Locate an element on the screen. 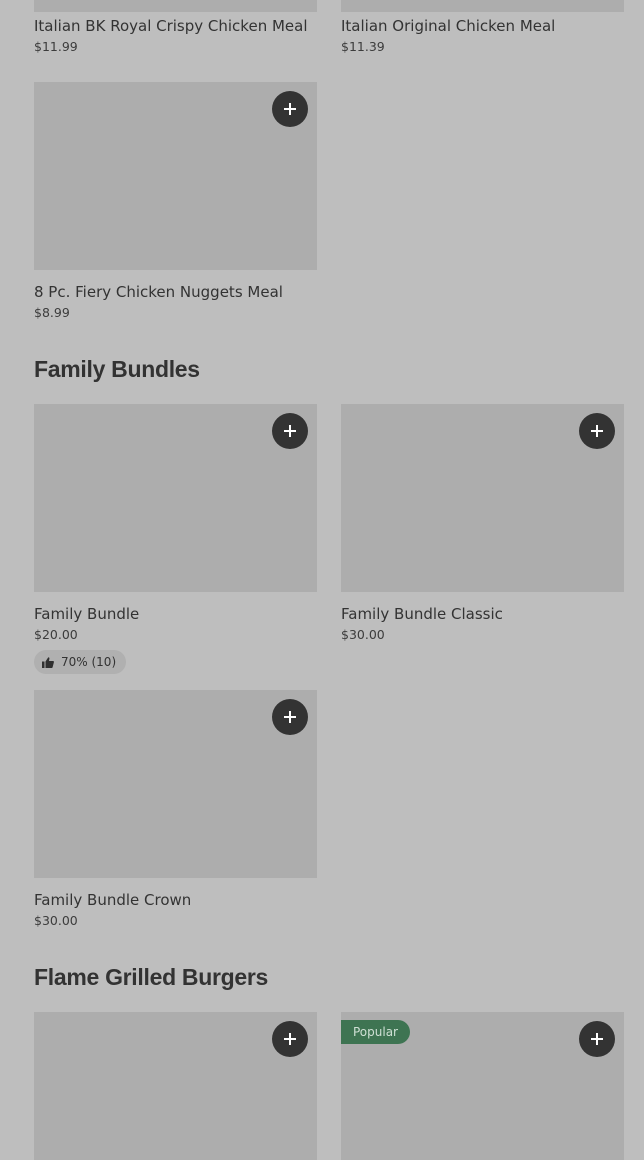 The width and height of the screenshot is (644, 1160). menu-item-card: Italian Original Chicken Meal $11.39 is located at coordinates (482, 27).